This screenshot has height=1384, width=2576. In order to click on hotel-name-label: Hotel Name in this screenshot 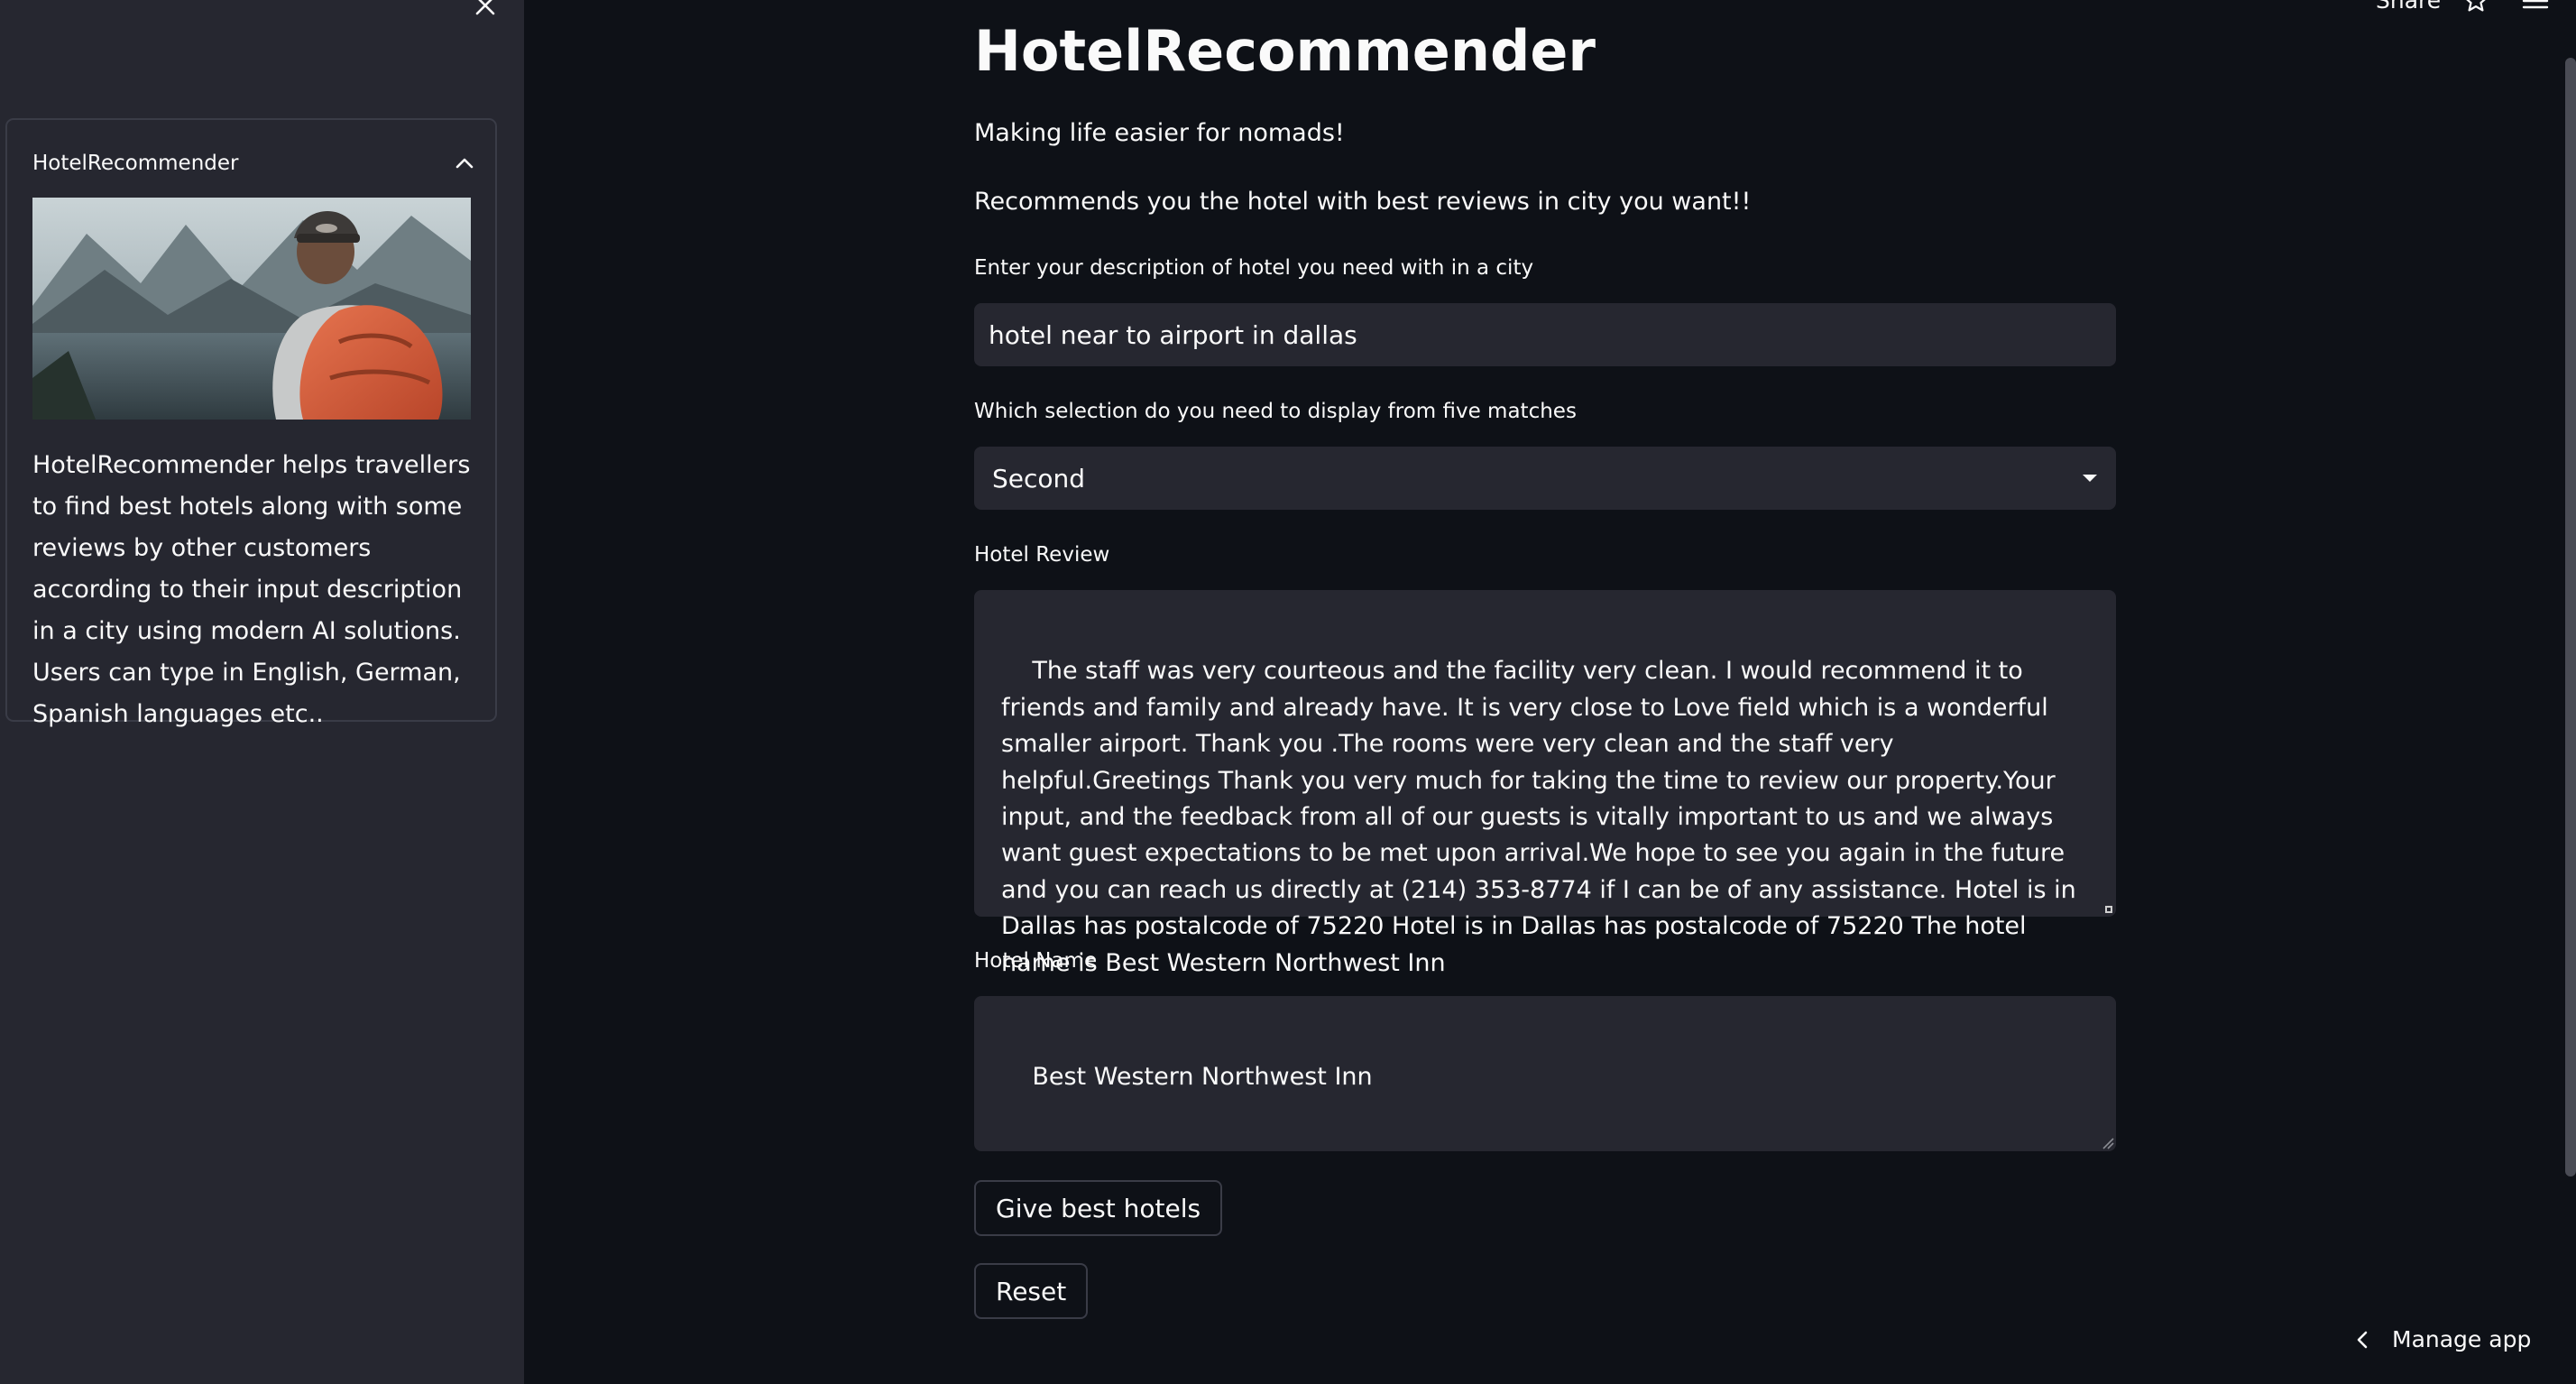, I will do `click(1036, 961)`.